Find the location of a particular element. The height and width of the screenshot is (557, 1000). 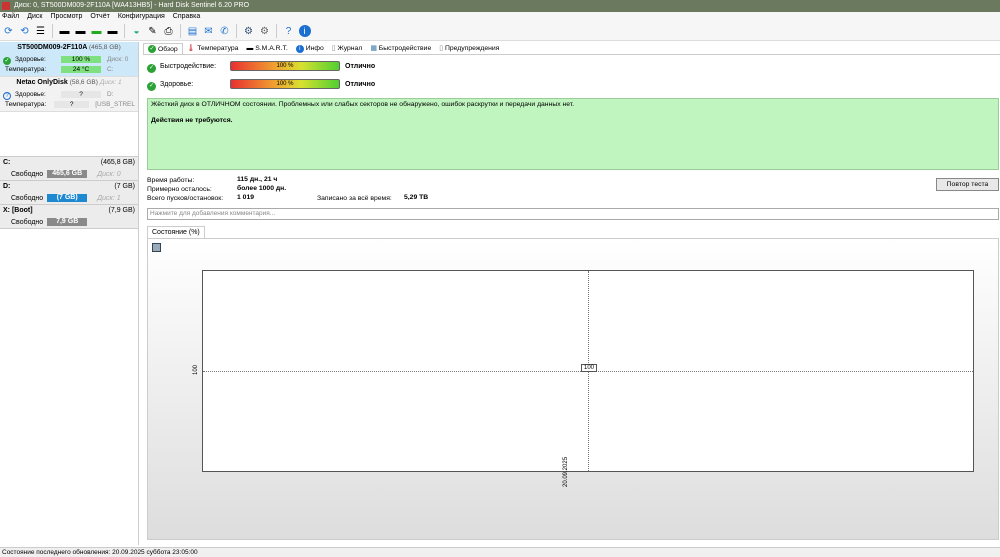

health-rating: Отлично is located at coordinates (360, 84).